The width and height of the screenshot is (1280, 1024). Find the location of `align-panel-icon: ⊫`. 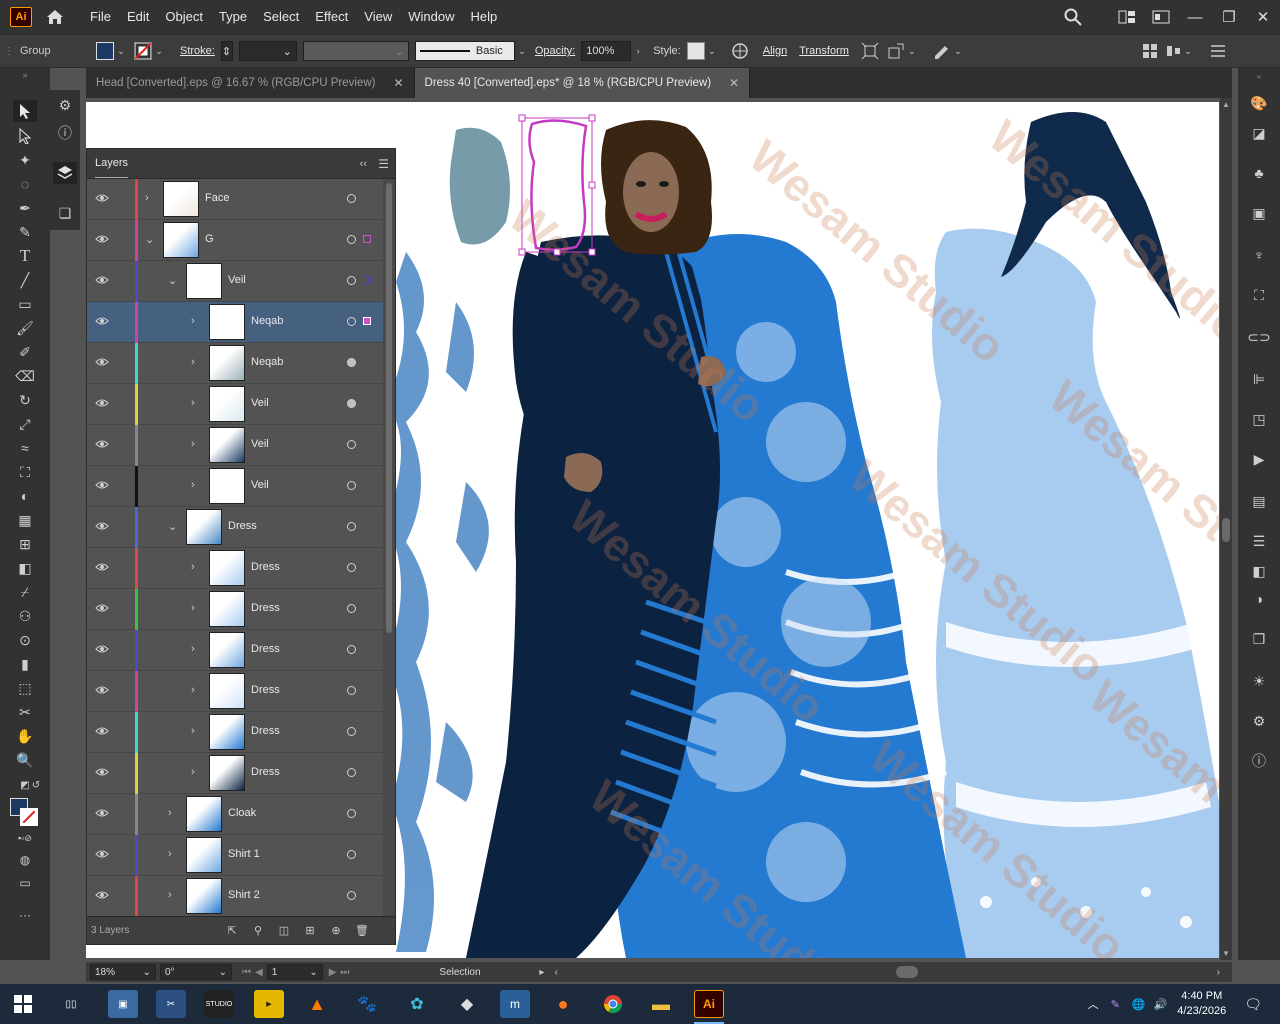

align-panel-icon: ⊫ is located at coordinates (1259, 379).